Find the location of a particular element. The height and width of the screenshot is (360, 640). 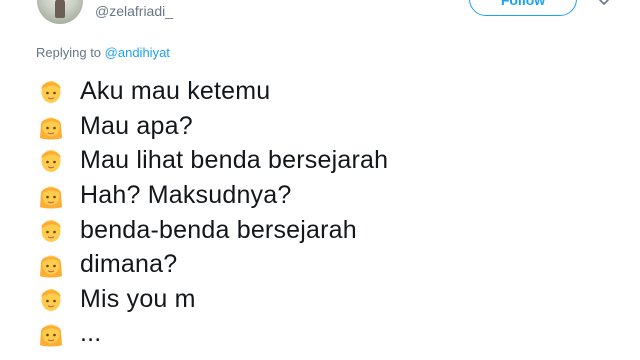

tweet-line-text: Aku mau ketemu is located at coordinates (175, 91).